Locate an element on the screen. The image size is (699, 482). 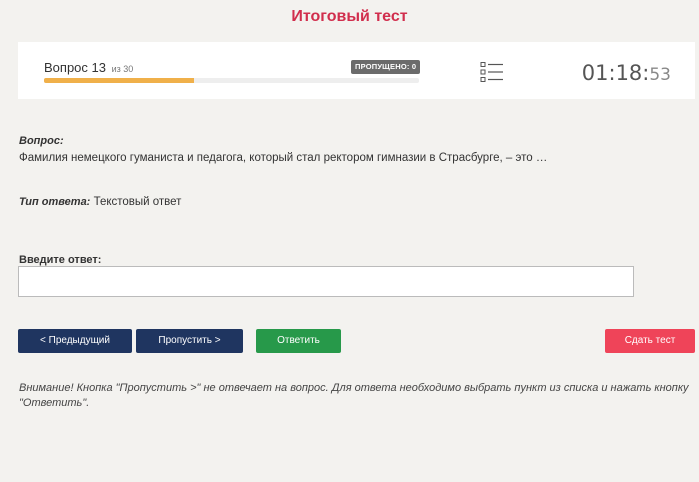
answer-type-label: Тип ответа: is located at coordinates (55, 202).